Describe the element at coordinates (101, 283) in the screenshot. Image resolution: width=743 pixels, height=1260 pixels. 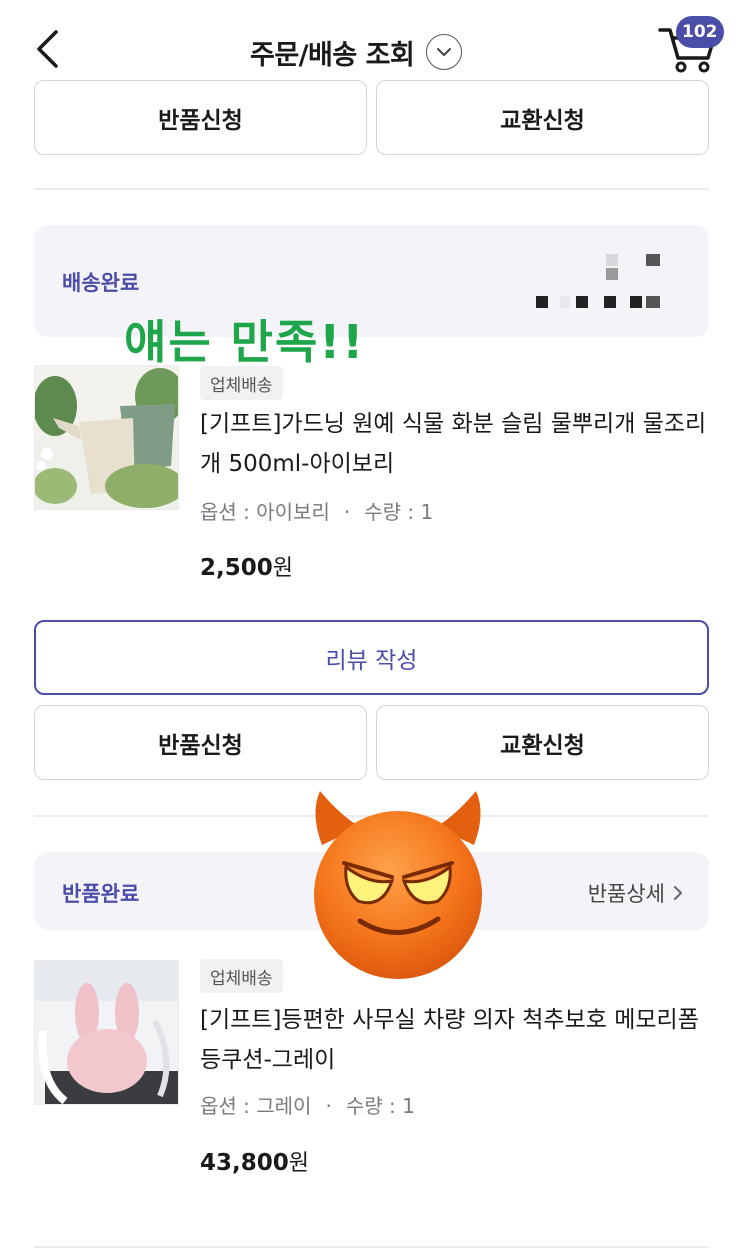
I see `order-status-label: 배송완료` at that location.